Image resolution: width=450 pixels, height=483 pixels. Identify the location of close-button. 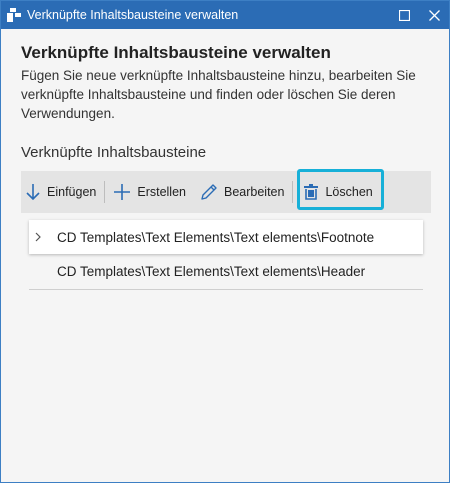
(434, 15).